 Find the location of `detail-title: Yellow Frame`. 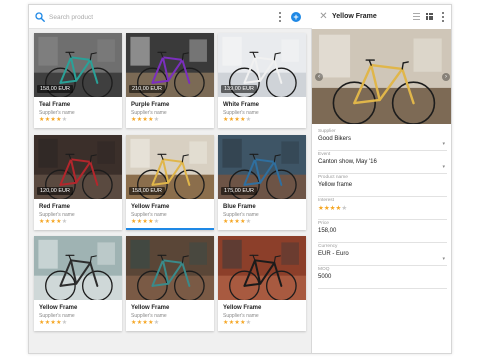

detail-title: Yellow Frame is located at coordinates (354, 16).